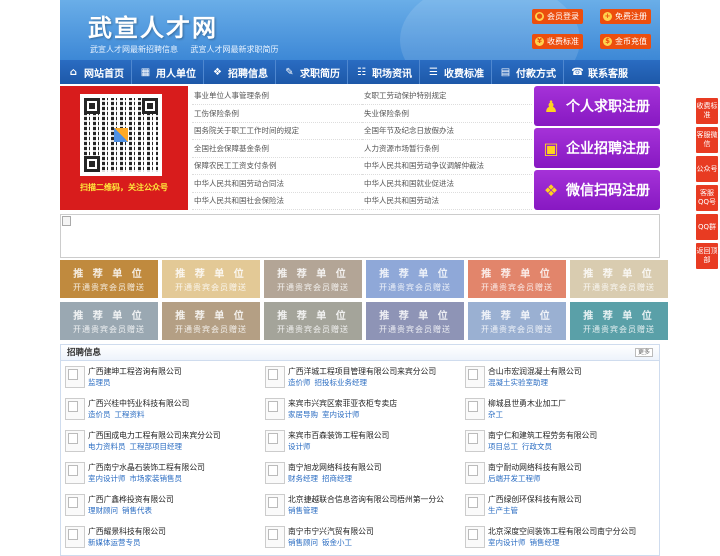  I want to click on company-register-button: ▣ 企业招聘注册, so click(597, 148).